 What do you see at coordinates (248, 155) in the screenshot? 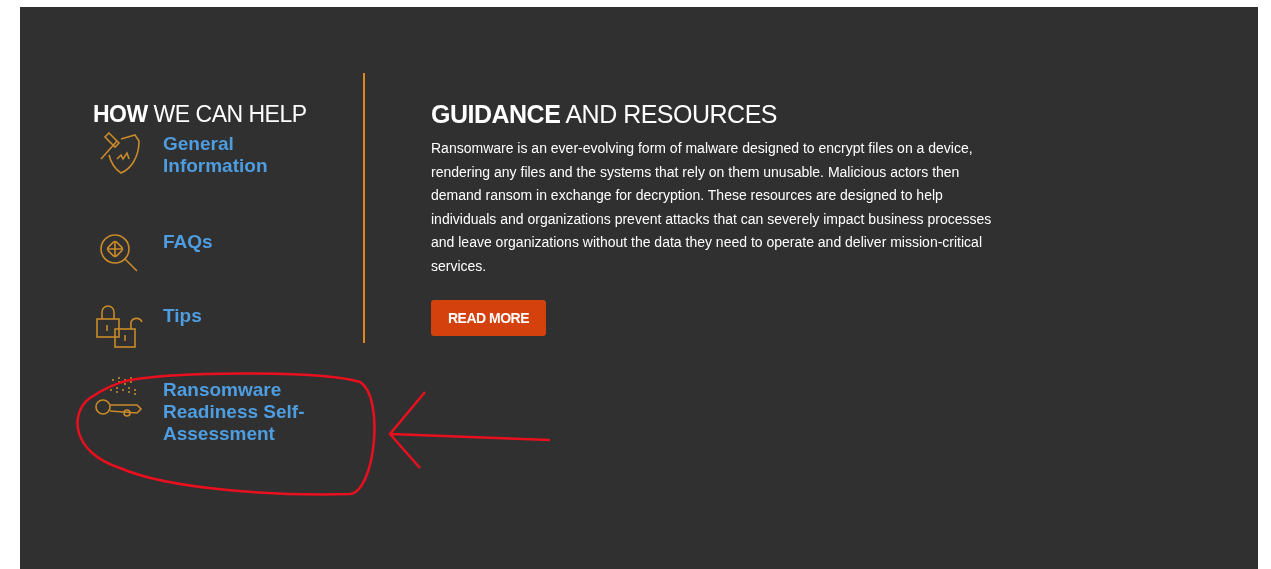
I see `help-link: General Information` at bounding box center [248, 155].